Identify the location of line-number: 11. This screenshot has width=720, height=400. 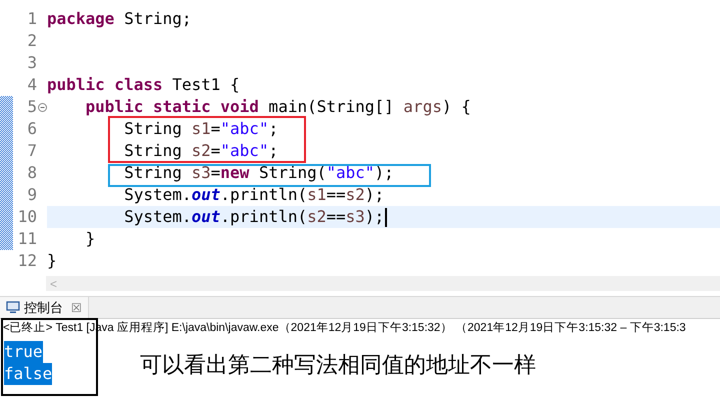
(27, 239).